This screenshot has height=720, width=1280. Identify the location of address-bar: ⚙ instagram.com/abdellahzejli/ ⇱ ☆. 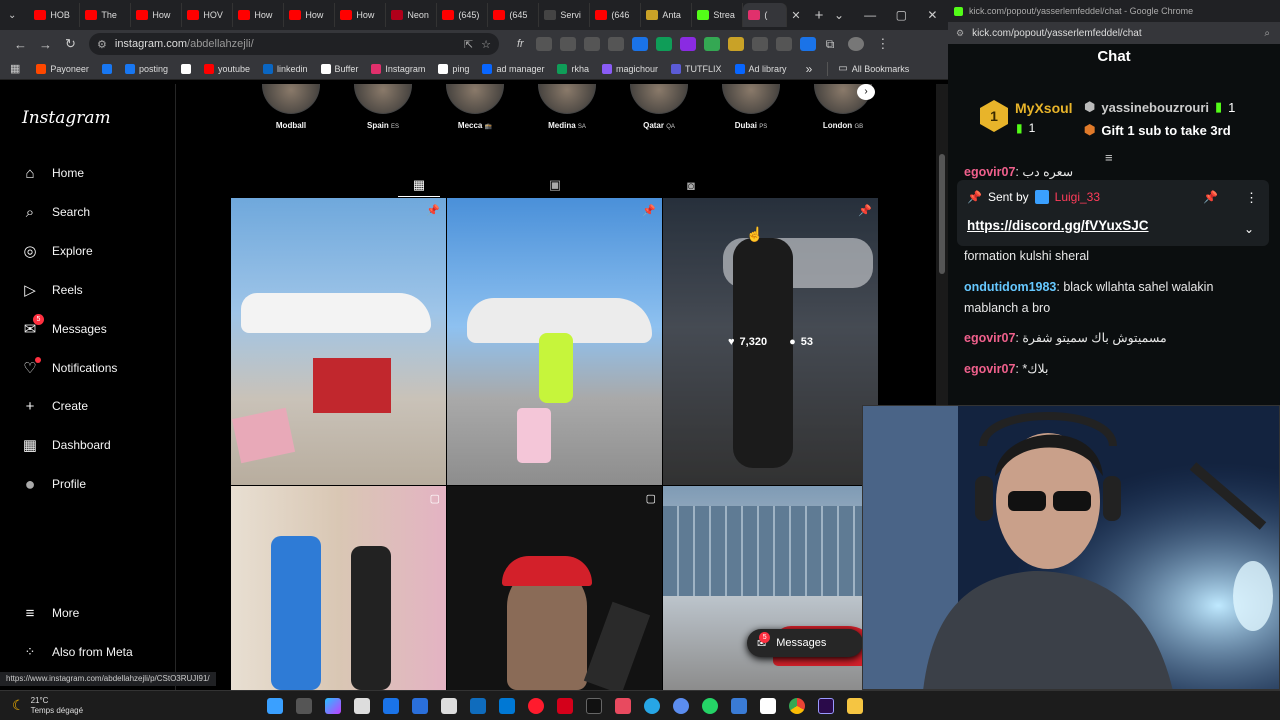
(294, 44).